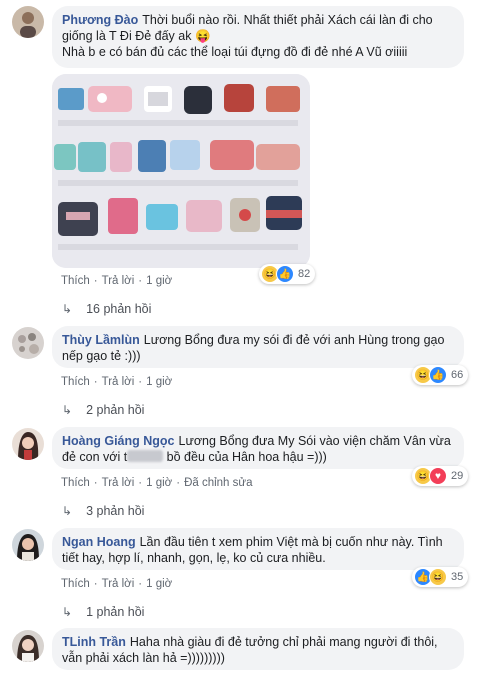 Image resolution: width=480 pixels, height=676 pixels. I want to click on reactions-summary: 👍 😆 35, so click(440, 577).